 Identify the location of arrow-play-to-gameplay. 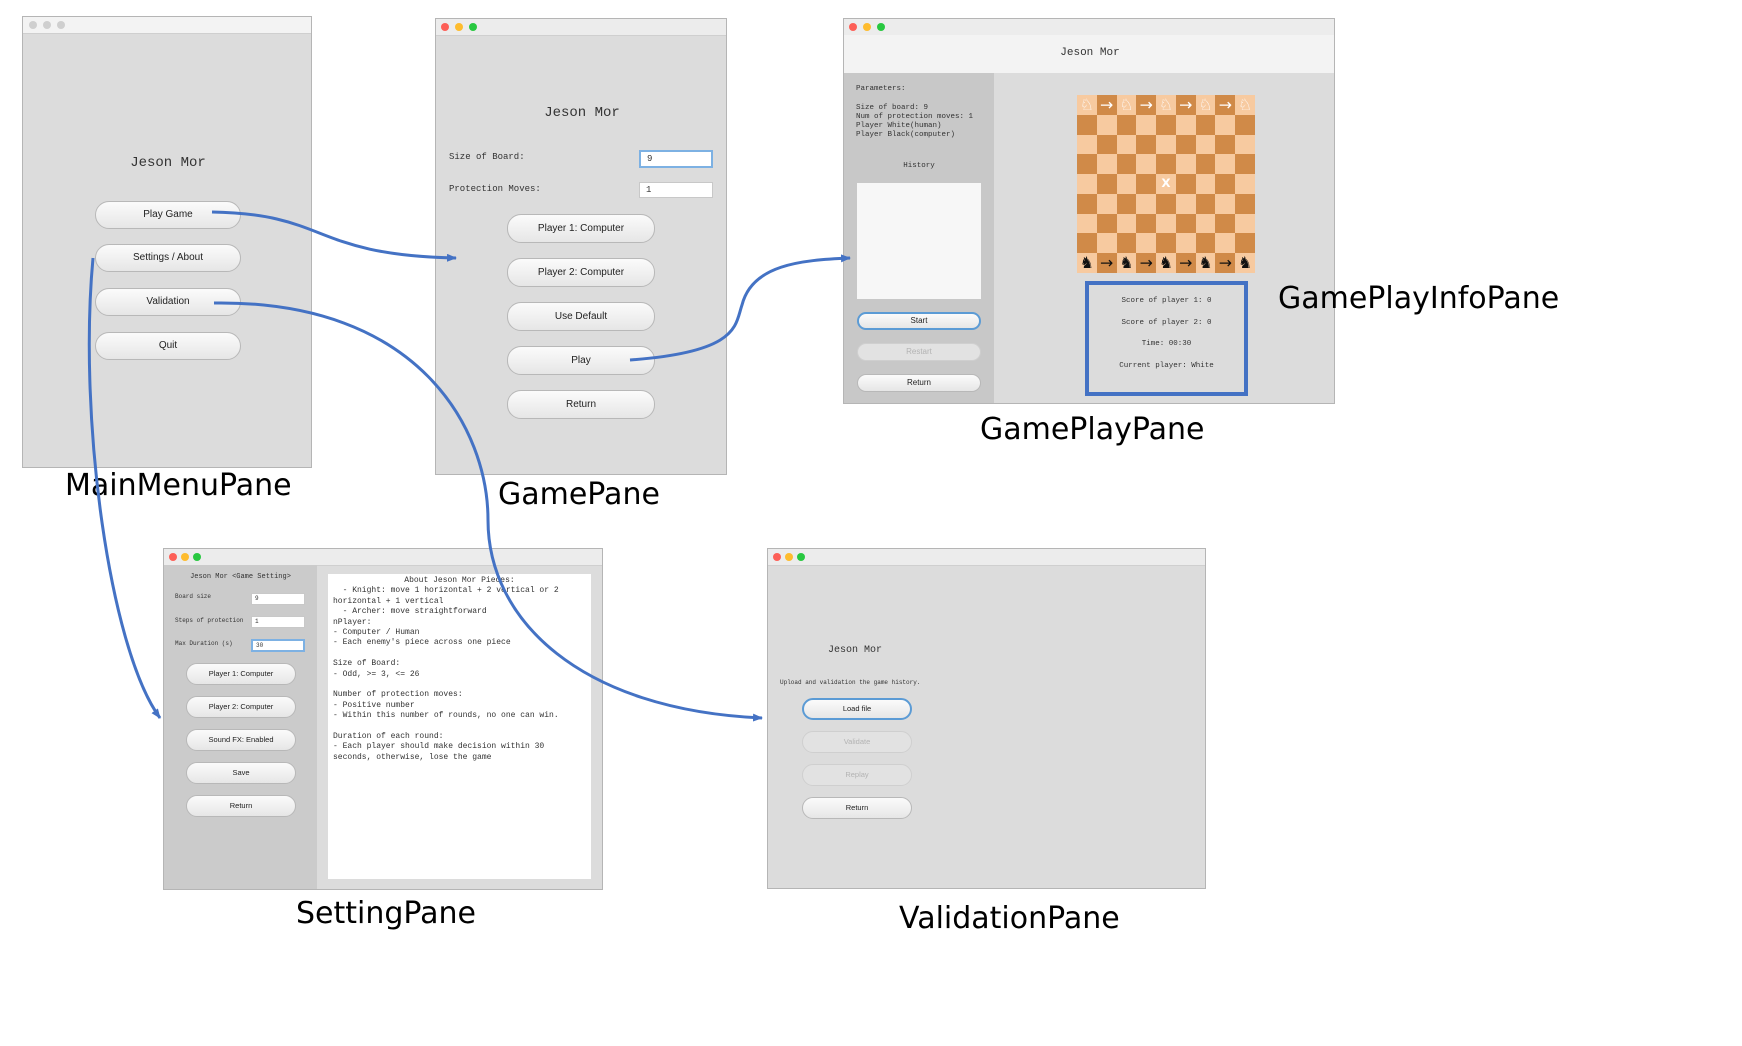
(740, 308).